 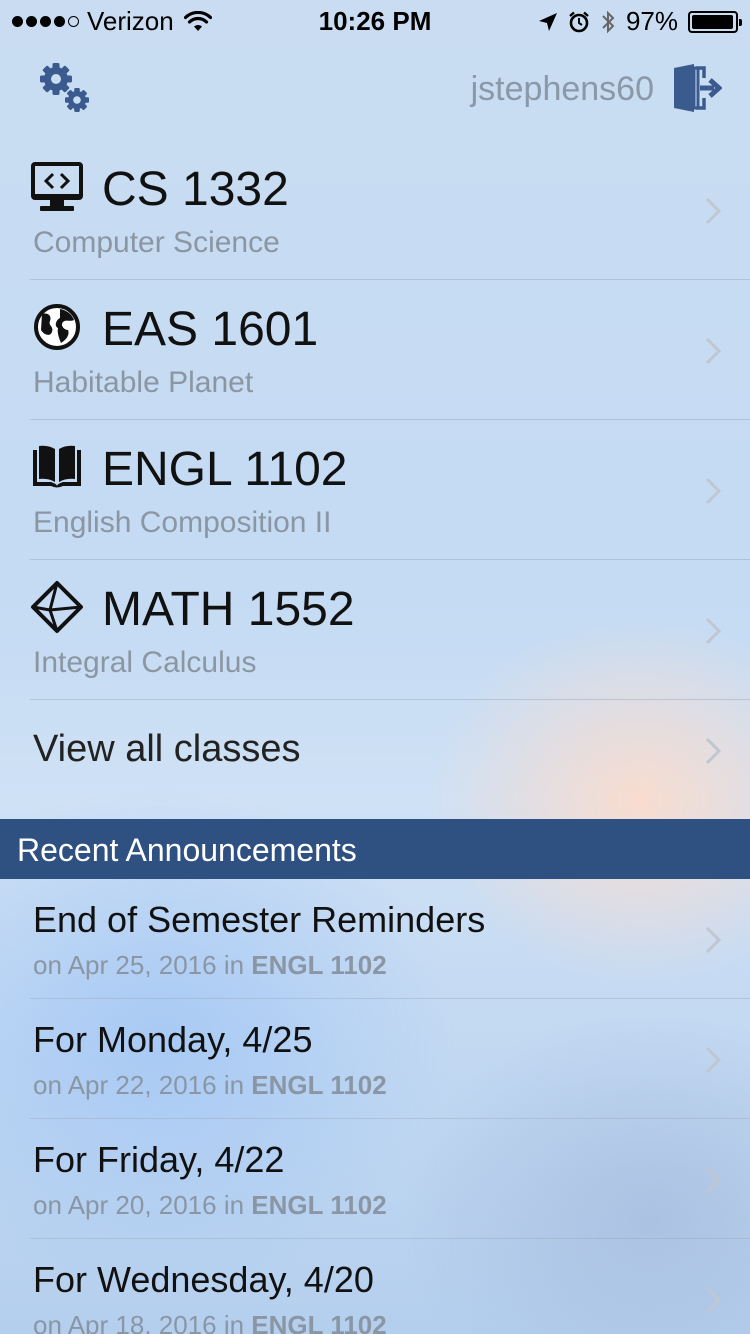 I want to click on class-item-engl1102: ENGL 1102 English Composition II, so click(x=375, y=490).